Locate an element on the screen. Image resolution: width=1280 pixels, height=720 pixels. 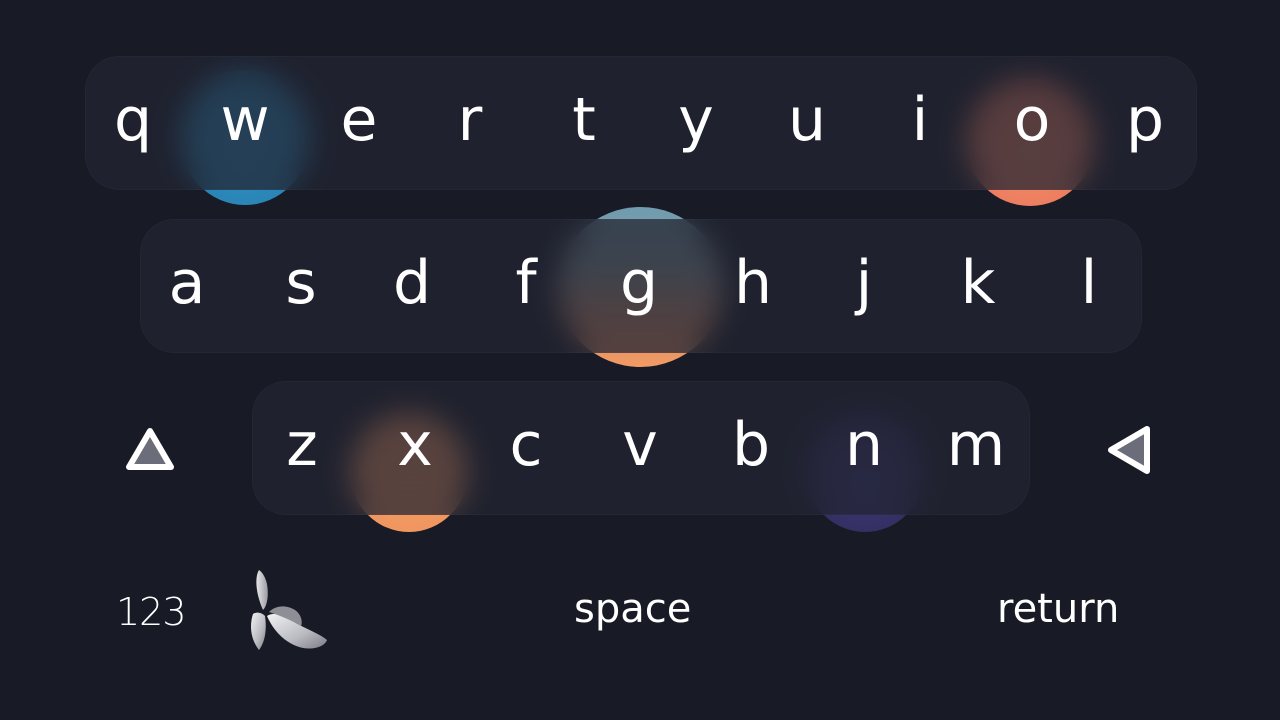
key-d: d is located at coordinates (412, 286).